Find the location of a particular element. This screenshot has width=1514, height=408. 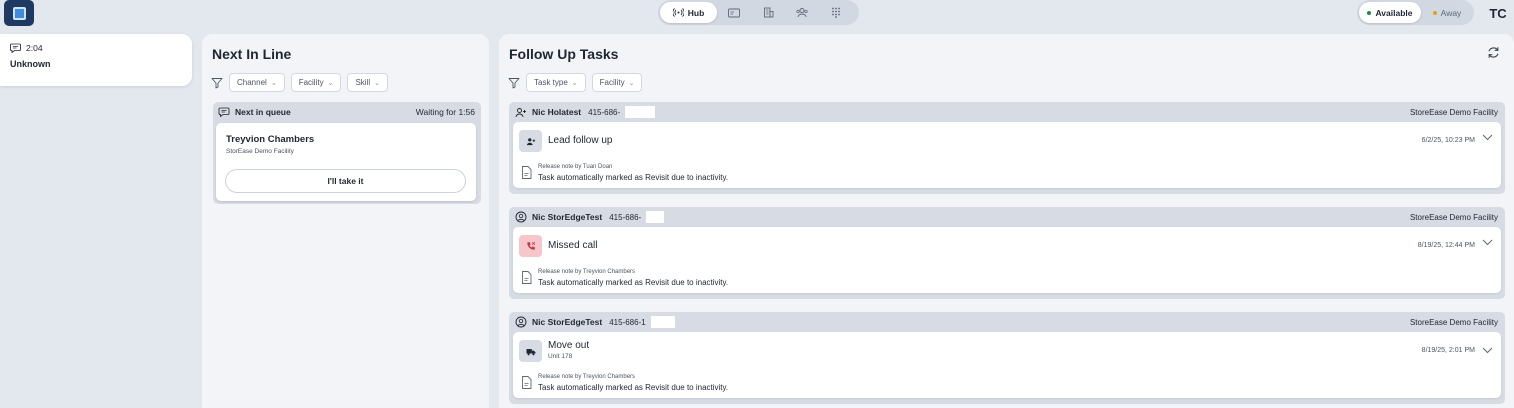

queue-header: Next in queue Waiting for 1:56 is located at coordinates (347, 112).